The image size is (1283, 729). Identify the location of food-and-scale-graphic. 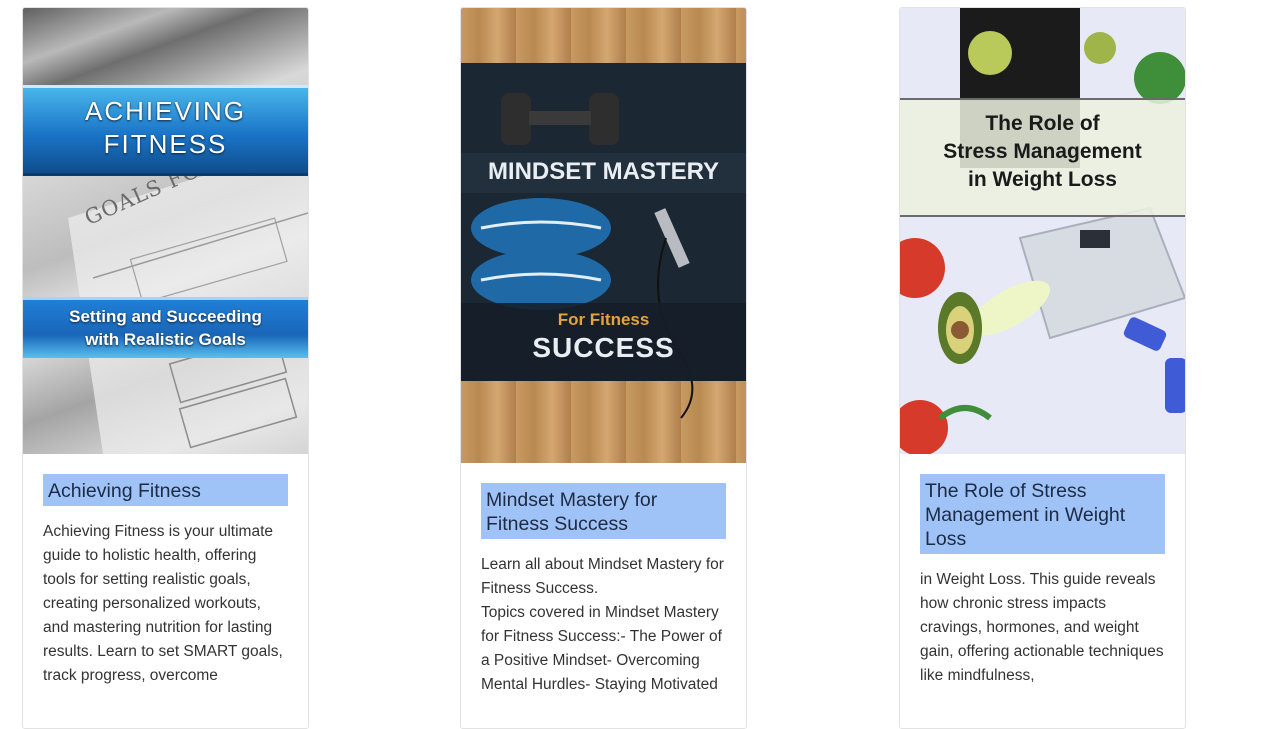
(1042, 231).